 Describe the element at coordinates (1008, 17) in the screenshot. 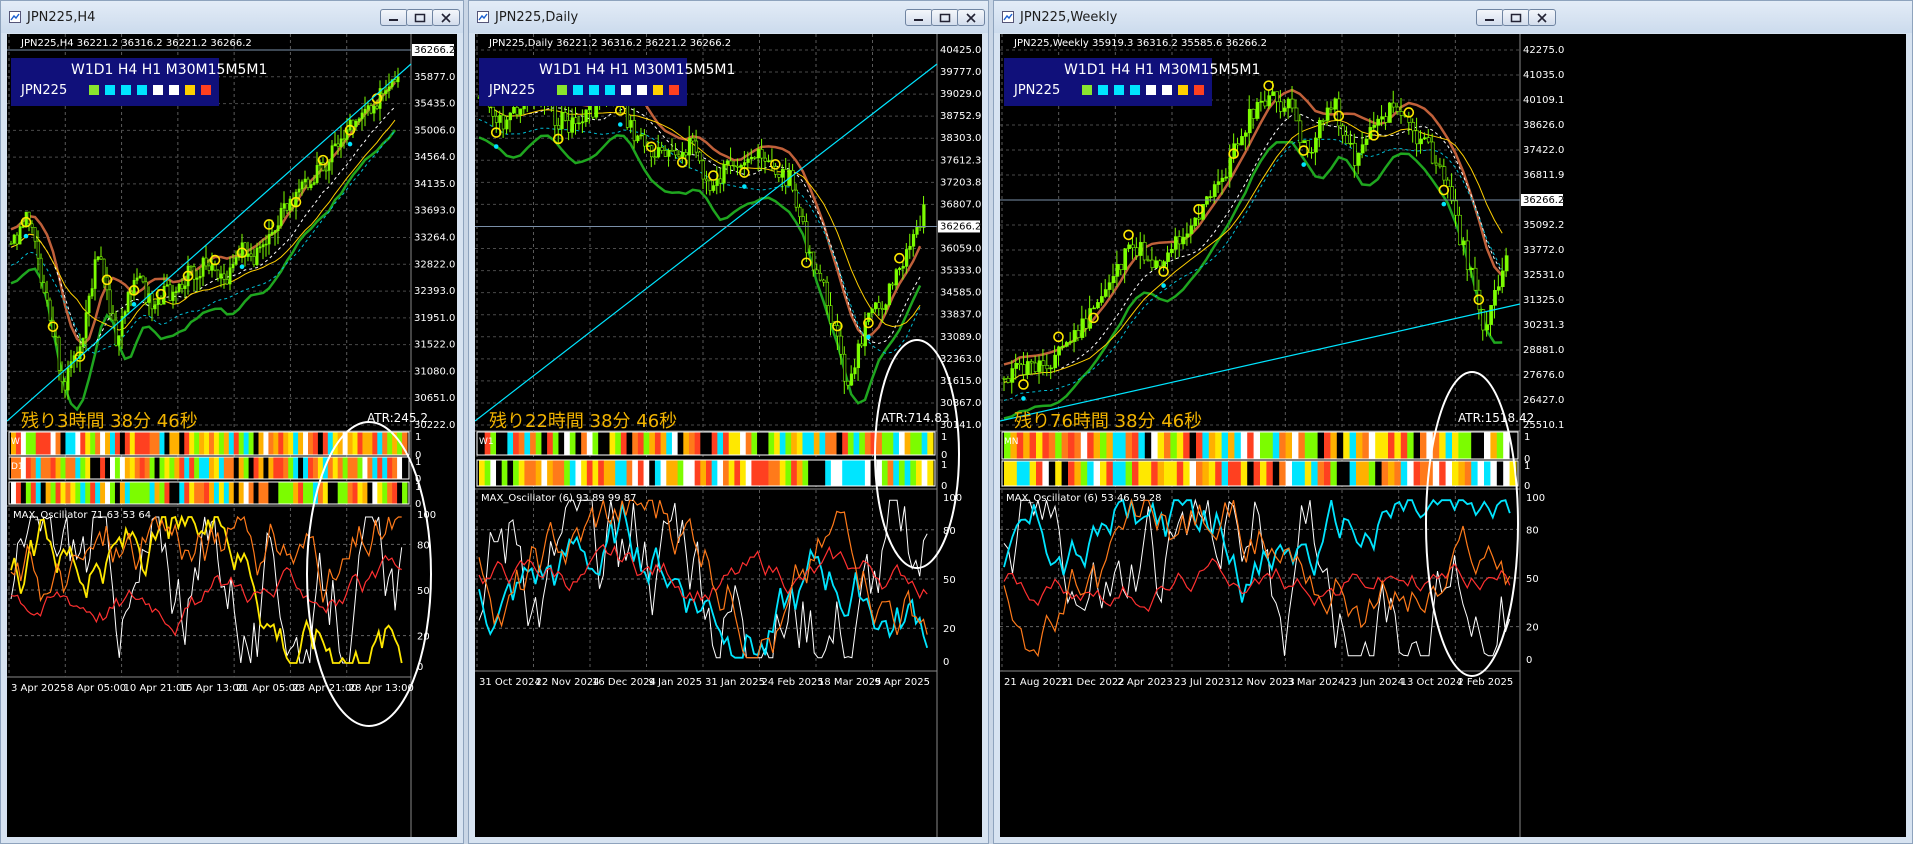

I see `chart-window-icon` at that location.